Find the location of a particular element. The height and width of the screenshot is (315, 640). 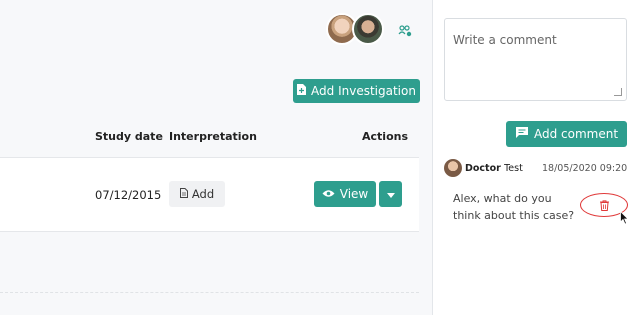

caret-down-icon is located at coordinates (390, 194).